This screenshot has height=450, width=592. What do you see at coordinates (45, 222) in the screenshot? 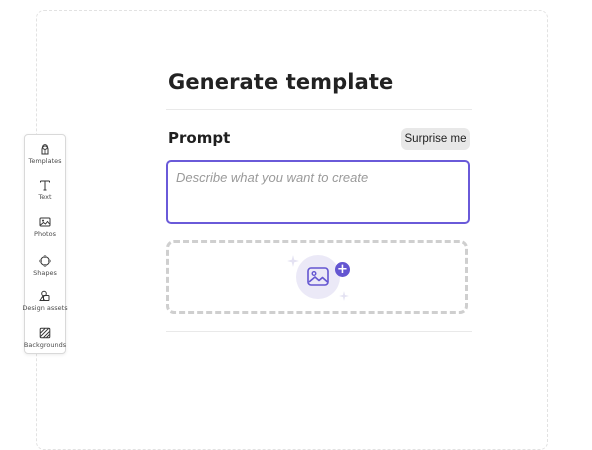
I see `photos-icon` at bounding box center [45, 222].